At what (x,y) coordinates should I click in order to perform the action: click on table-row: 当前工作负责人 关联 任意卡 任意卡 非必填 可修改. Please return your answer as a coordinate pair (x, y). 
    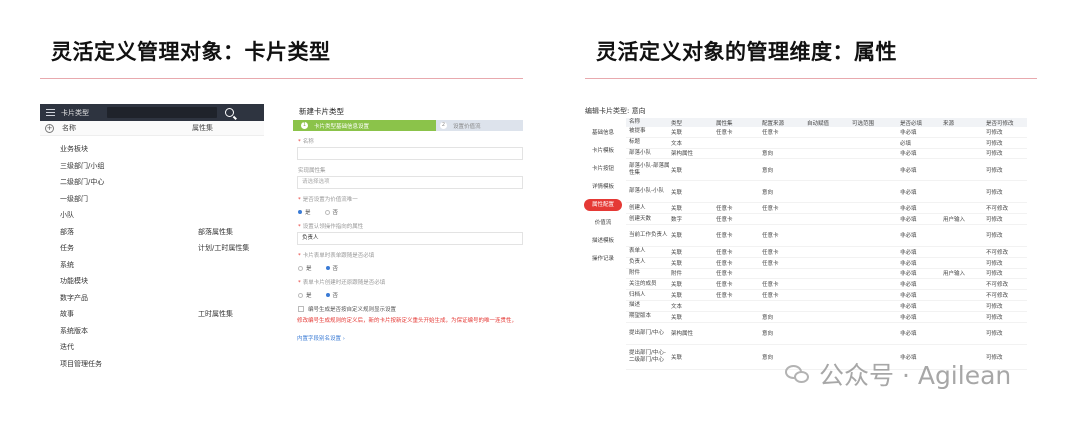
    Looking at the image, I should click on (826, 236).